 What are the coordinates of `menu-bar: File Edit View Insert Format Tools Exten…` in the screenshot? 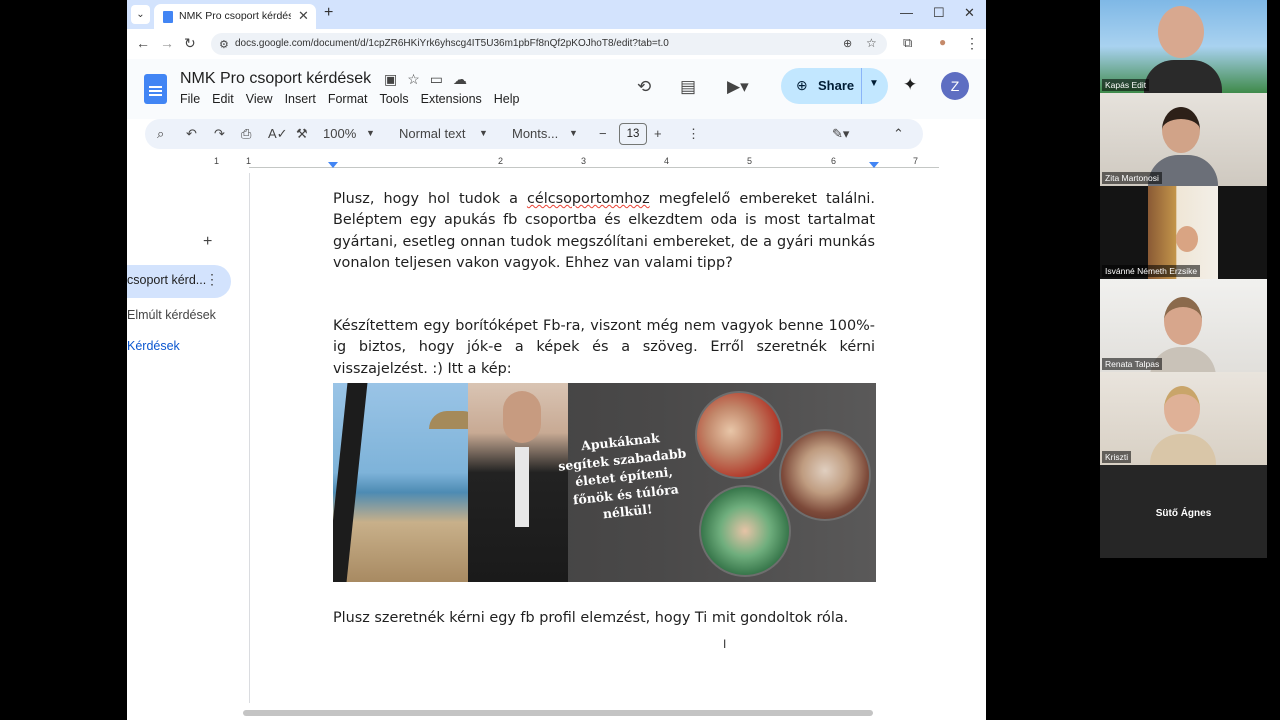 It's located at (350, 99).